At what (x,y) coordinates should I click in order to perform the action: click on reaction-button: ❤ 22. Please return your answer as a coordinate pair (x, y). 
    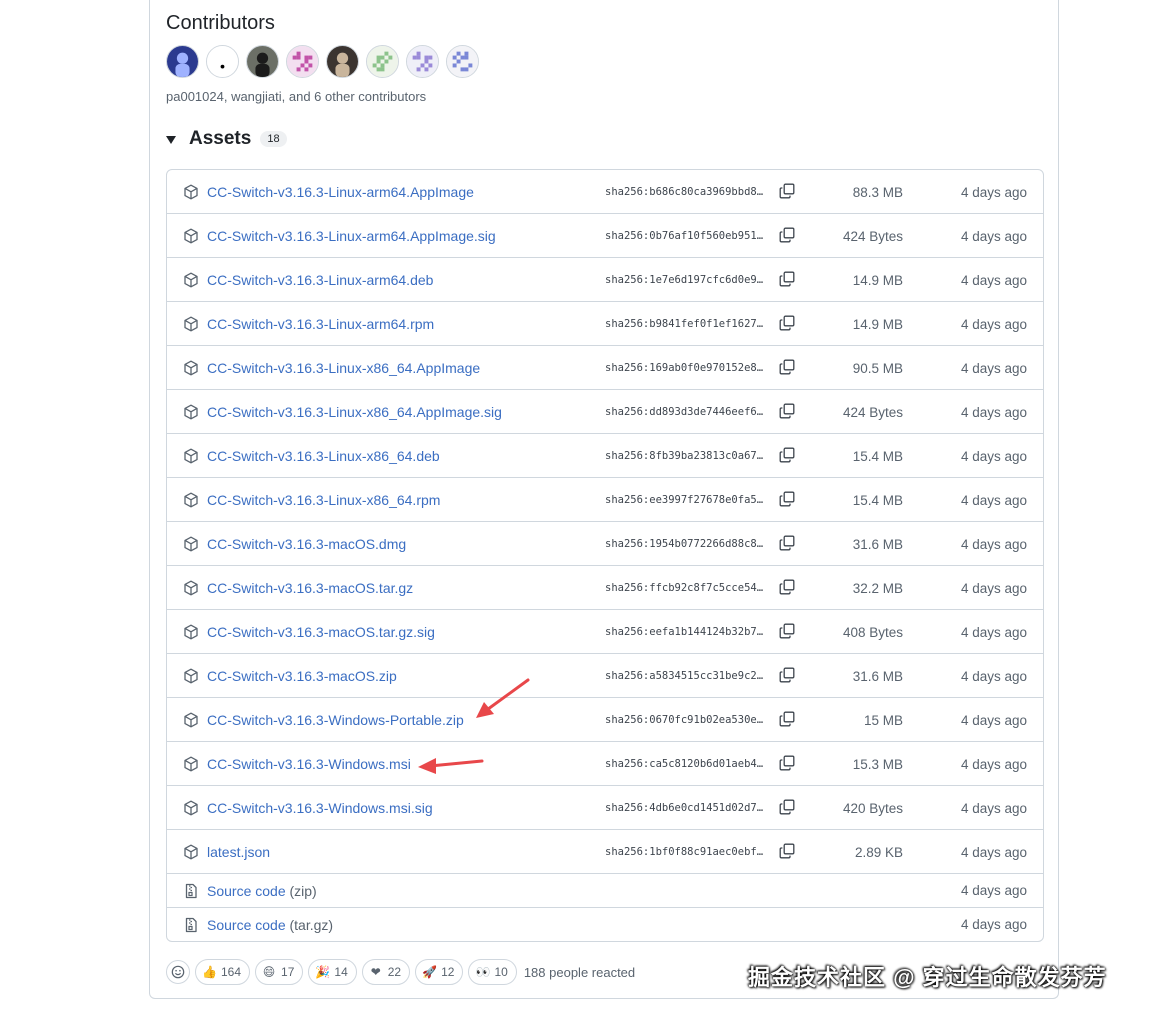
    Looking at the image, I should click on (386, 972).